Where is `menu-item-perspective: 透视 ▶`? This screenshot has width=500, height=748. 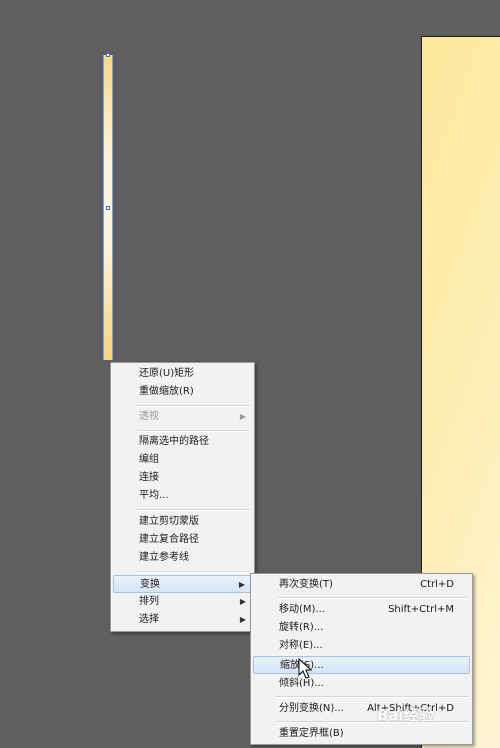
menu-item-perspective: 透视 ▶ is located at coordinates (182, 417).